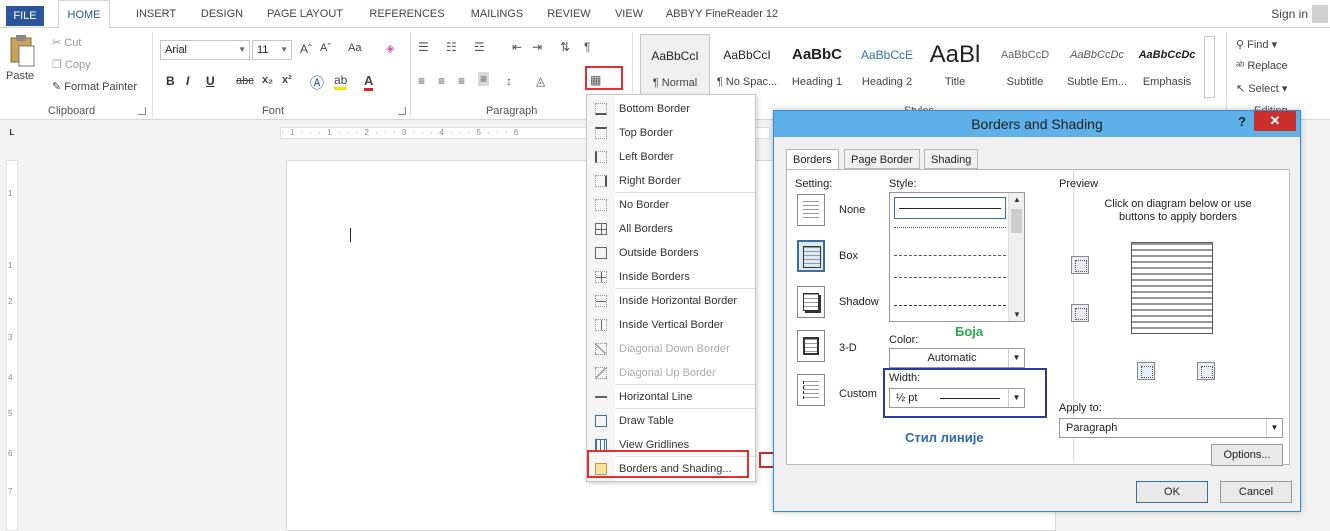 This screenshot has width=1330, height=531. I want to click on italic-button: I, so click(187, 81).